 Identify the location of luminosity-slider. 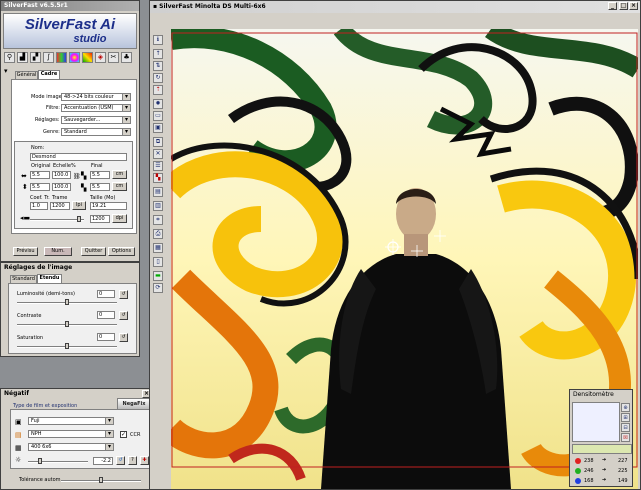
(67, 302).